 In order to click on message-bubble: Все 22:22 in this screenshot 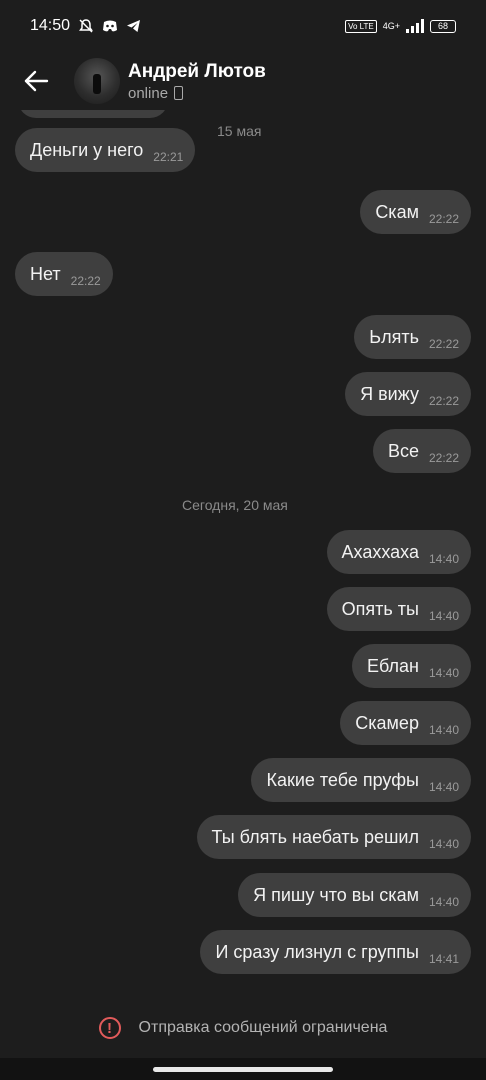, I will do `click(421, 451)`.